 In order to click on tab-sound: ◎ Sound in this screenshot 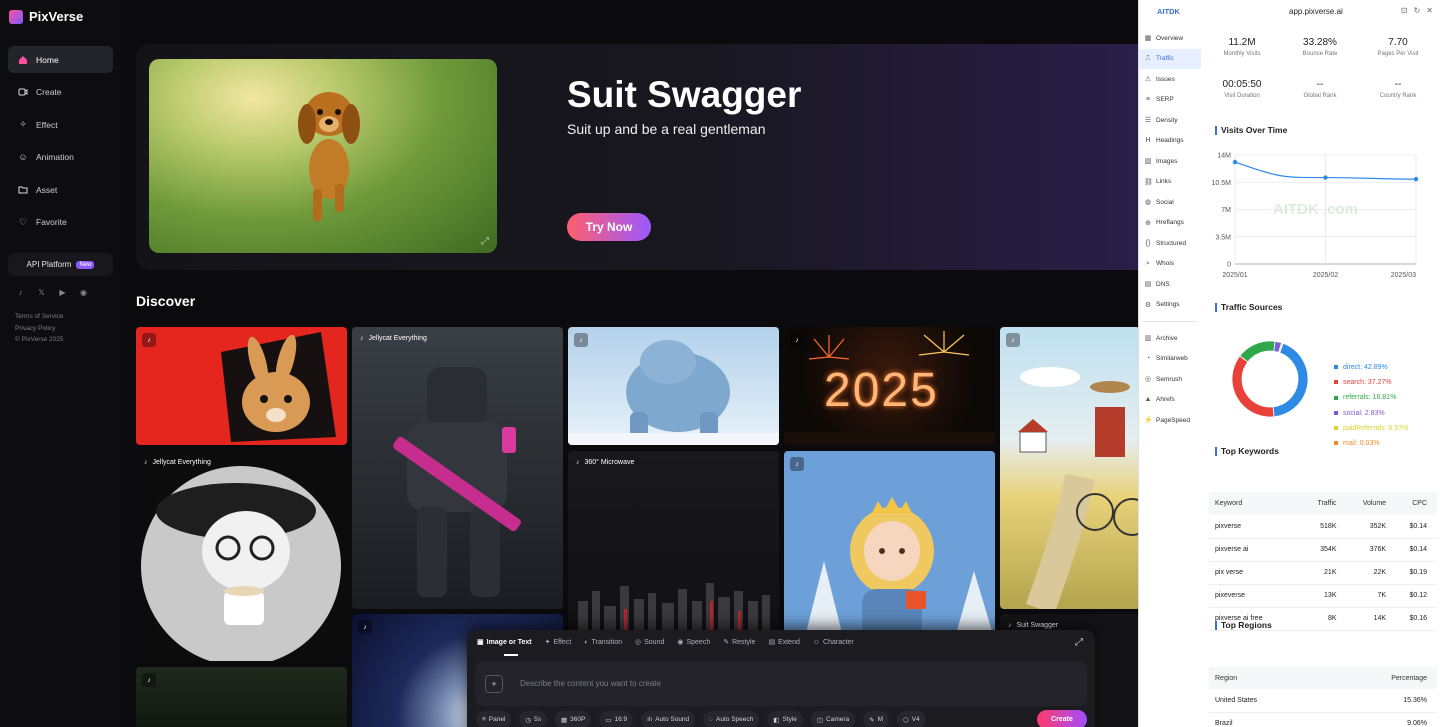, I will do `click(650, 642)`.